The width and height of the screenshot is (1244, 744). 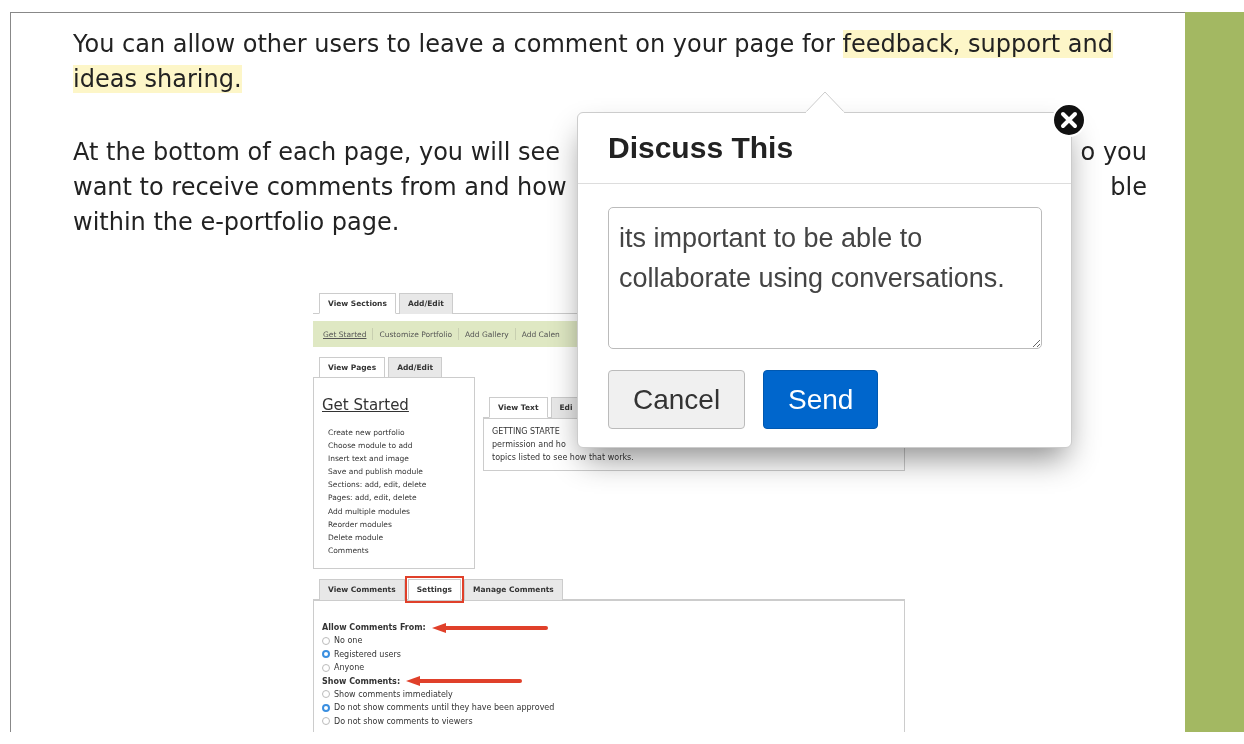 I want to click on radio-label: Anyone, so click(x=349, y=668).